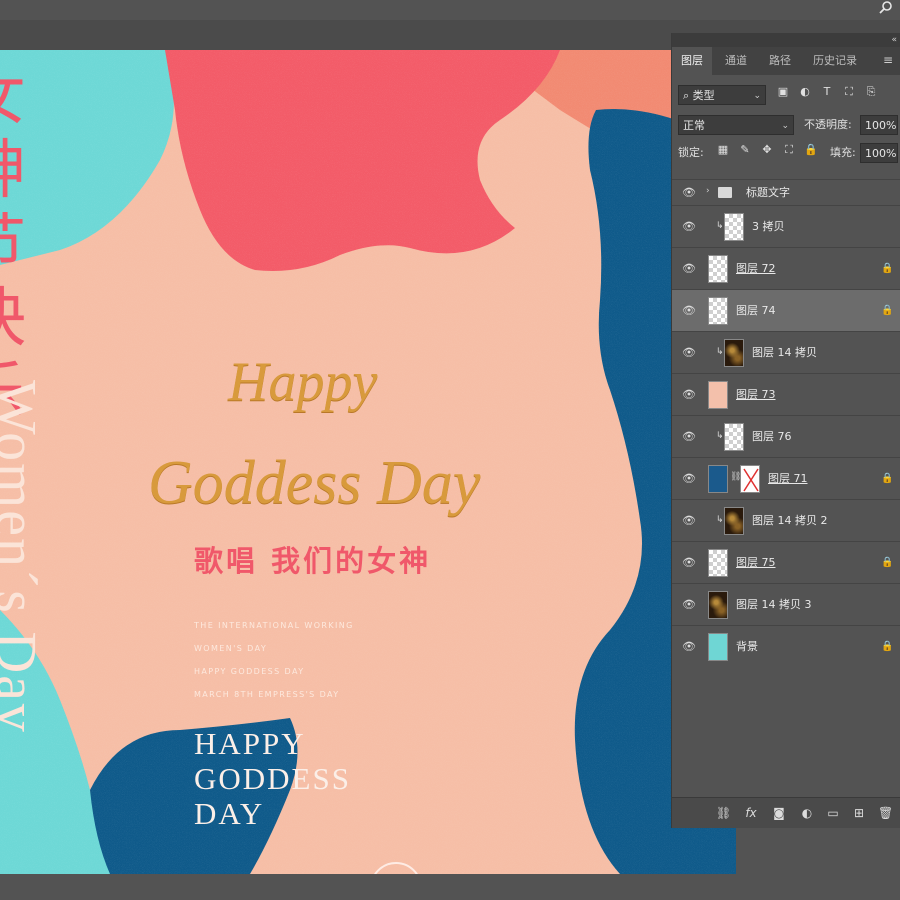  I want to click on lock-transparency-icon: ▦, so click(723, 150).